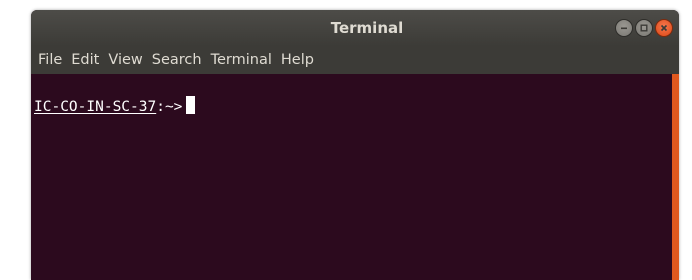  What do you see at coordinates (87, 60) in the screenshot?
I see `menu-edit: Edit` at bounding box center [87, 60].